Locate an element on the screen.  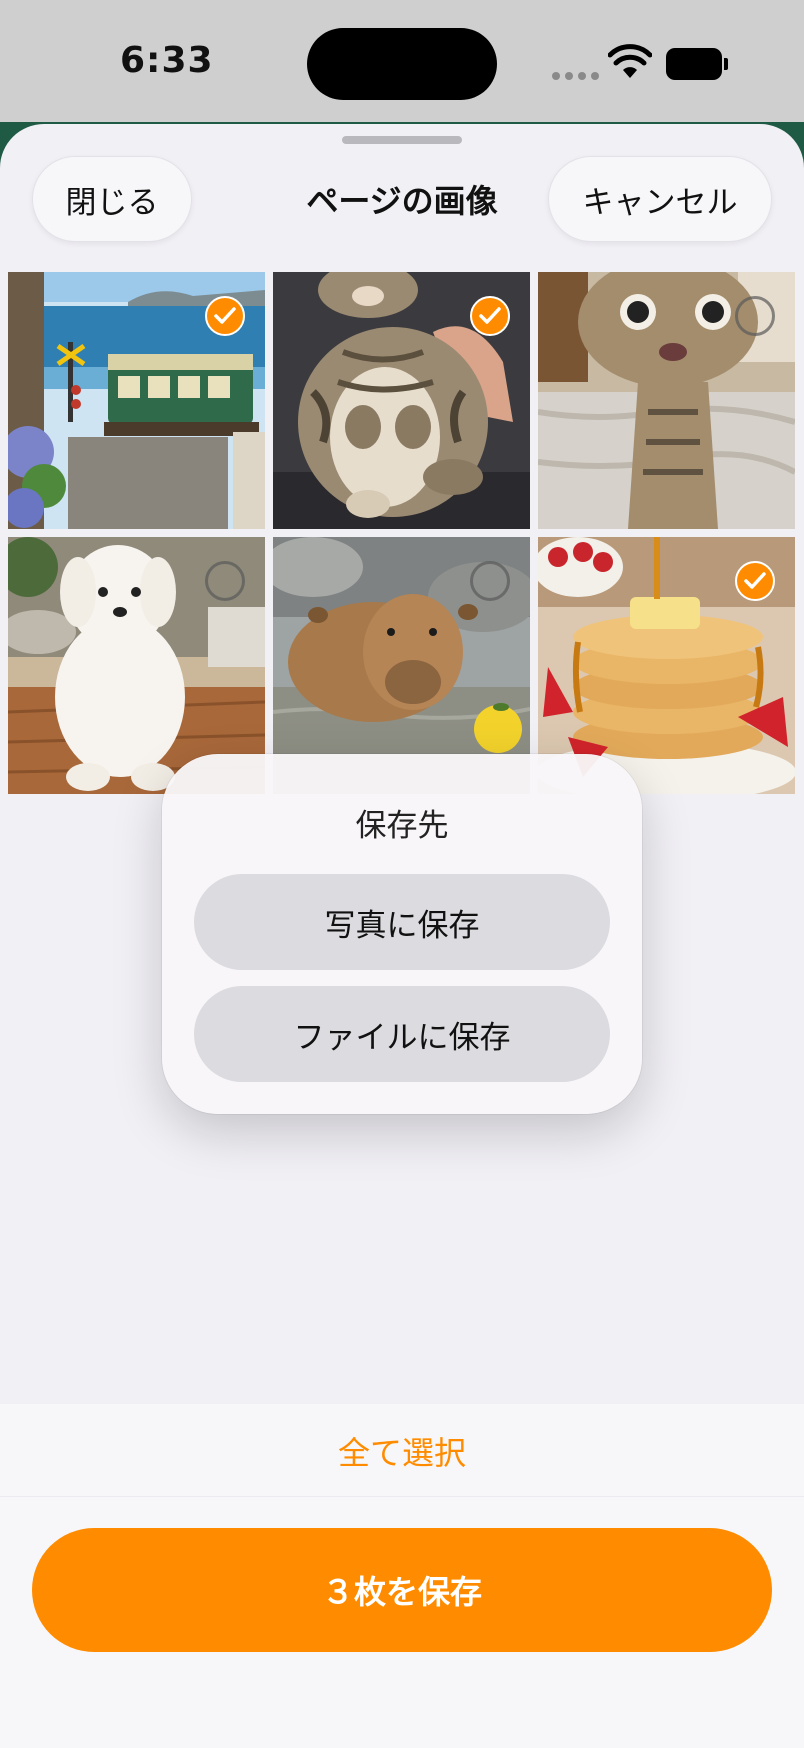
wifi-icon is located at coordinates (630, 61).